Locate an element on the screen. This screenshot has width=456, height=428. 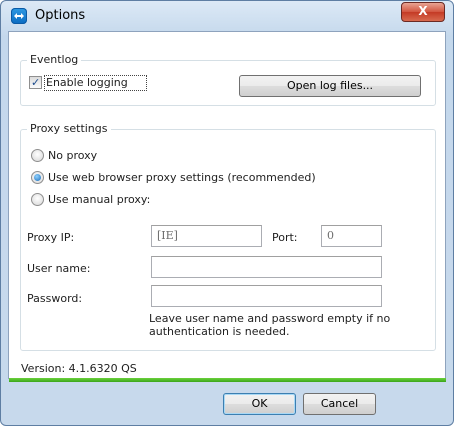
eventlog-legend: Eventlog is located at coordinates (54, 59).